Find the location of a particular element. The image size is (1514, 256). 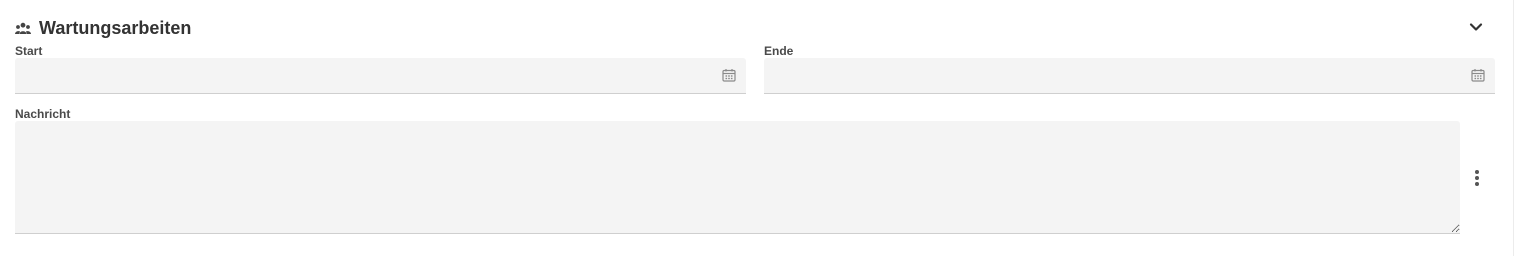

start-date-input is located at coordinates (380, 75).